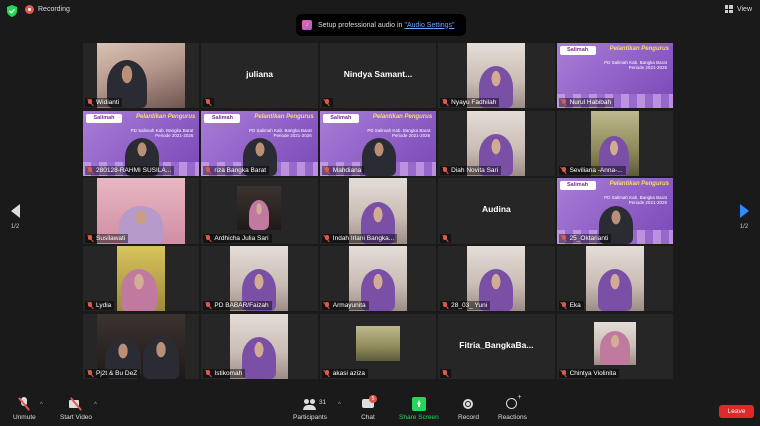 Image resolution: width=760 pixels, height=426 pixels. What do you see at coordinates (496, 76) in the screenshot?
I see `participant-tile: Nyayu Fadhilah` at bounding box center [496, 76].